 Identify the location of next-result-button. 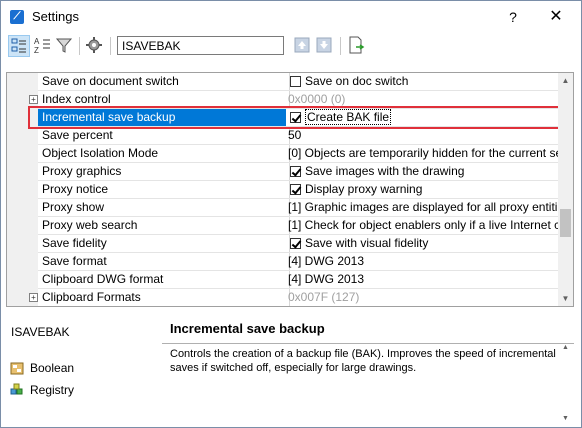
(325, 46).